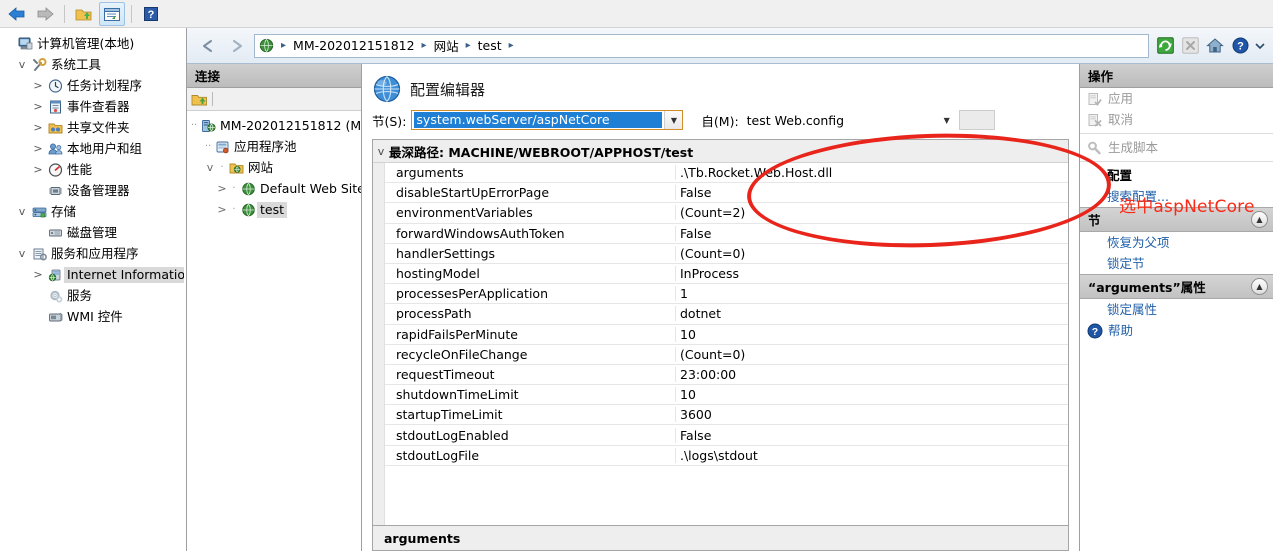 This screenshot has height=551, width=1273. I want to click on home-icon, so click(1215, 46).